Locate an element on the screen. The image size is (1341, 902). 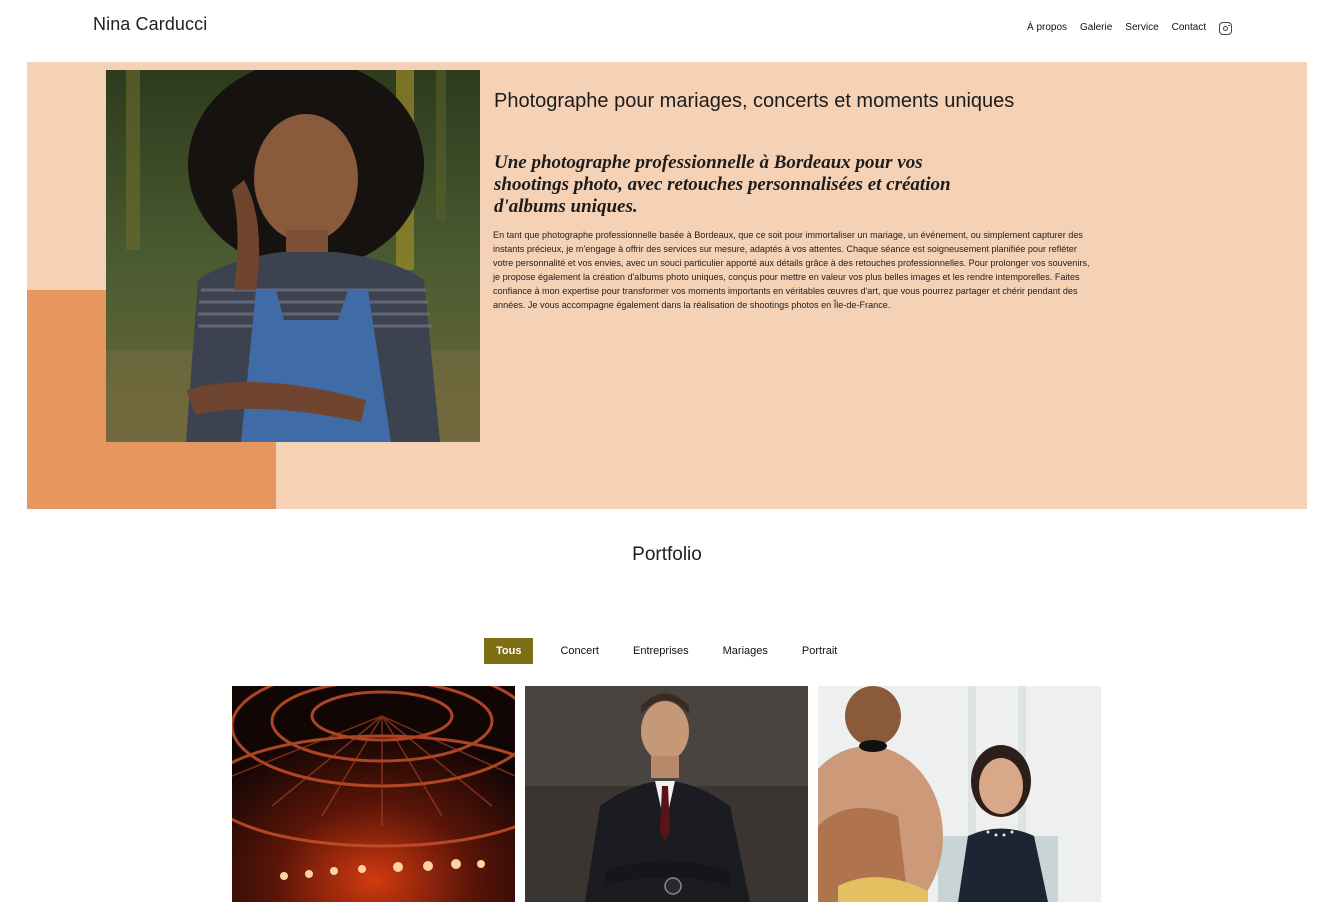
filter-portrait: Portrait is located at coordinates (819, 651).